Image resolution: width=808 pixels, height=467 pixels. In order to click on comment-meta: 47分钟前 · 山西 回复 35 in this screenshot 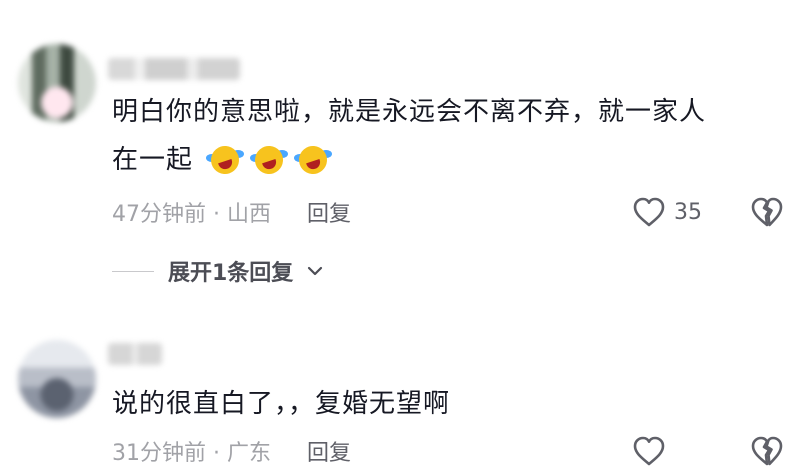, I will do `click(452, 212)`.